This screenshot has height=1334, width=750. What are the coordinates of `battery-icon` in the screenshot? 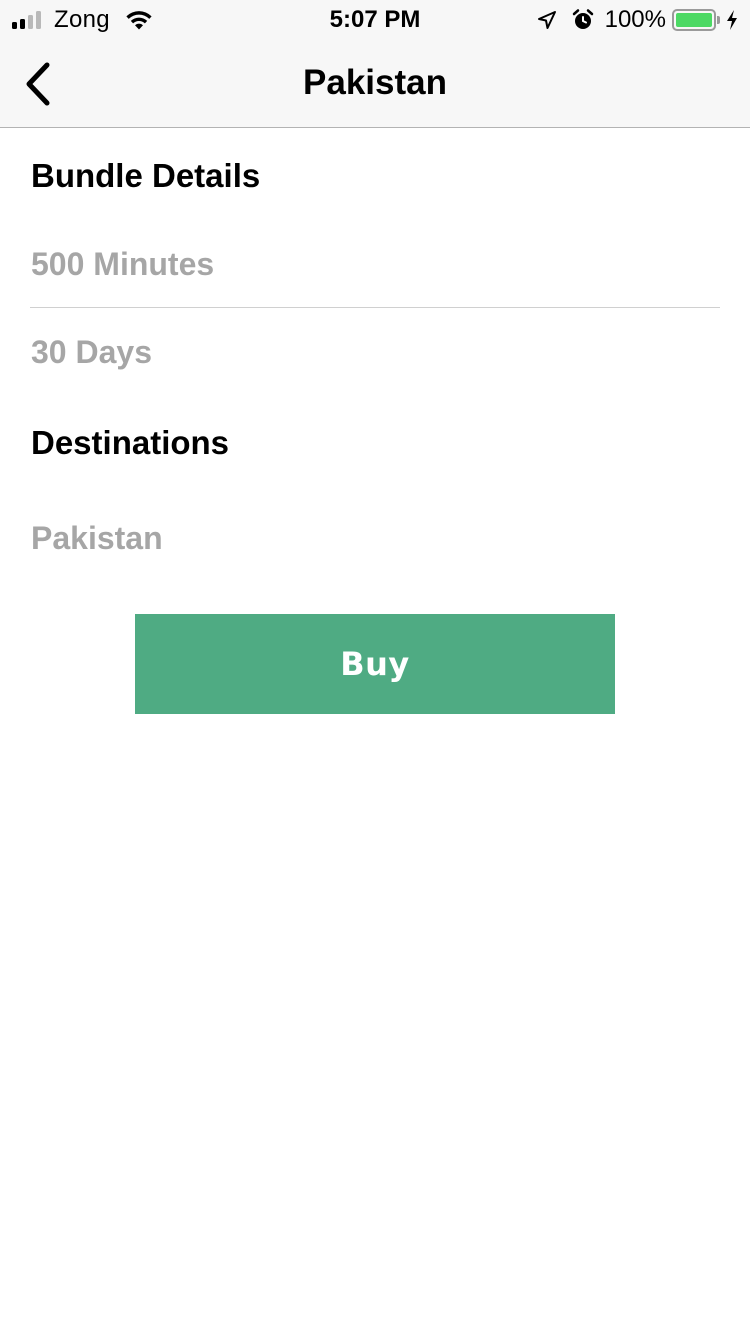 It's located at (694, 20).